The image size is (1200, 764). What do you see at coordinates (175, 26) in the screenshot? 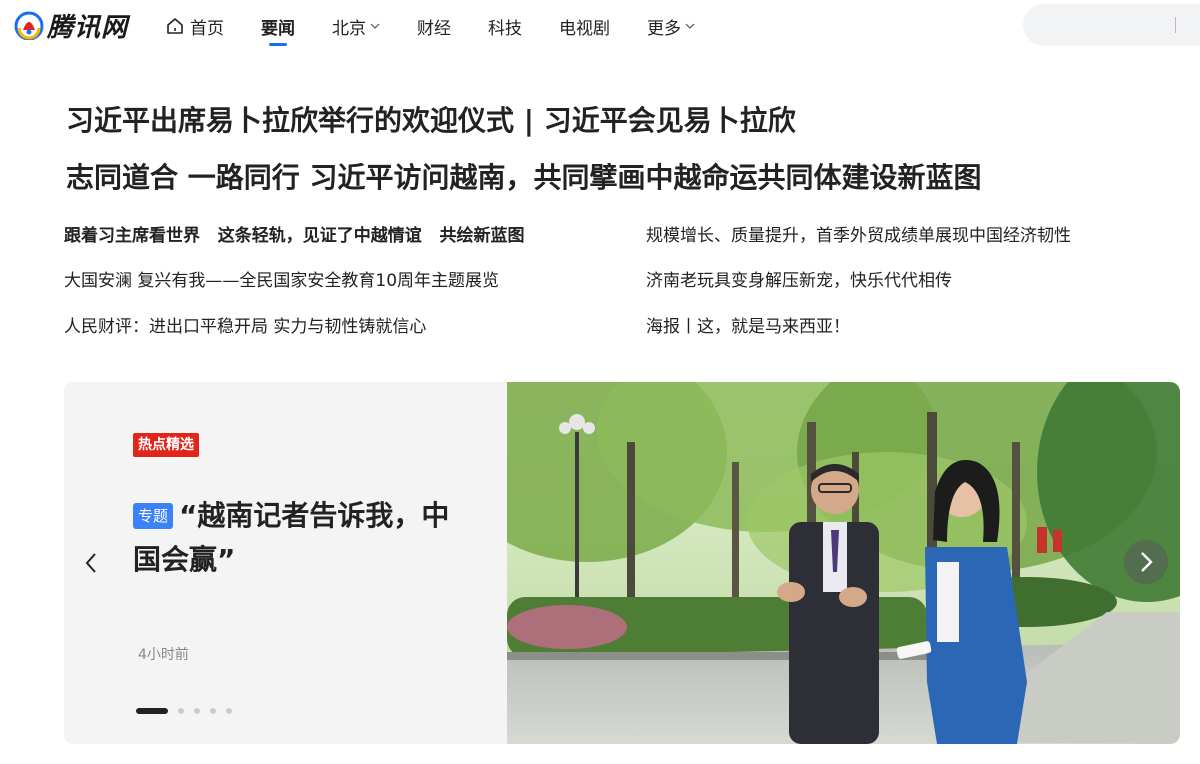
I see `home-icon` at bounding box center [175, 26].